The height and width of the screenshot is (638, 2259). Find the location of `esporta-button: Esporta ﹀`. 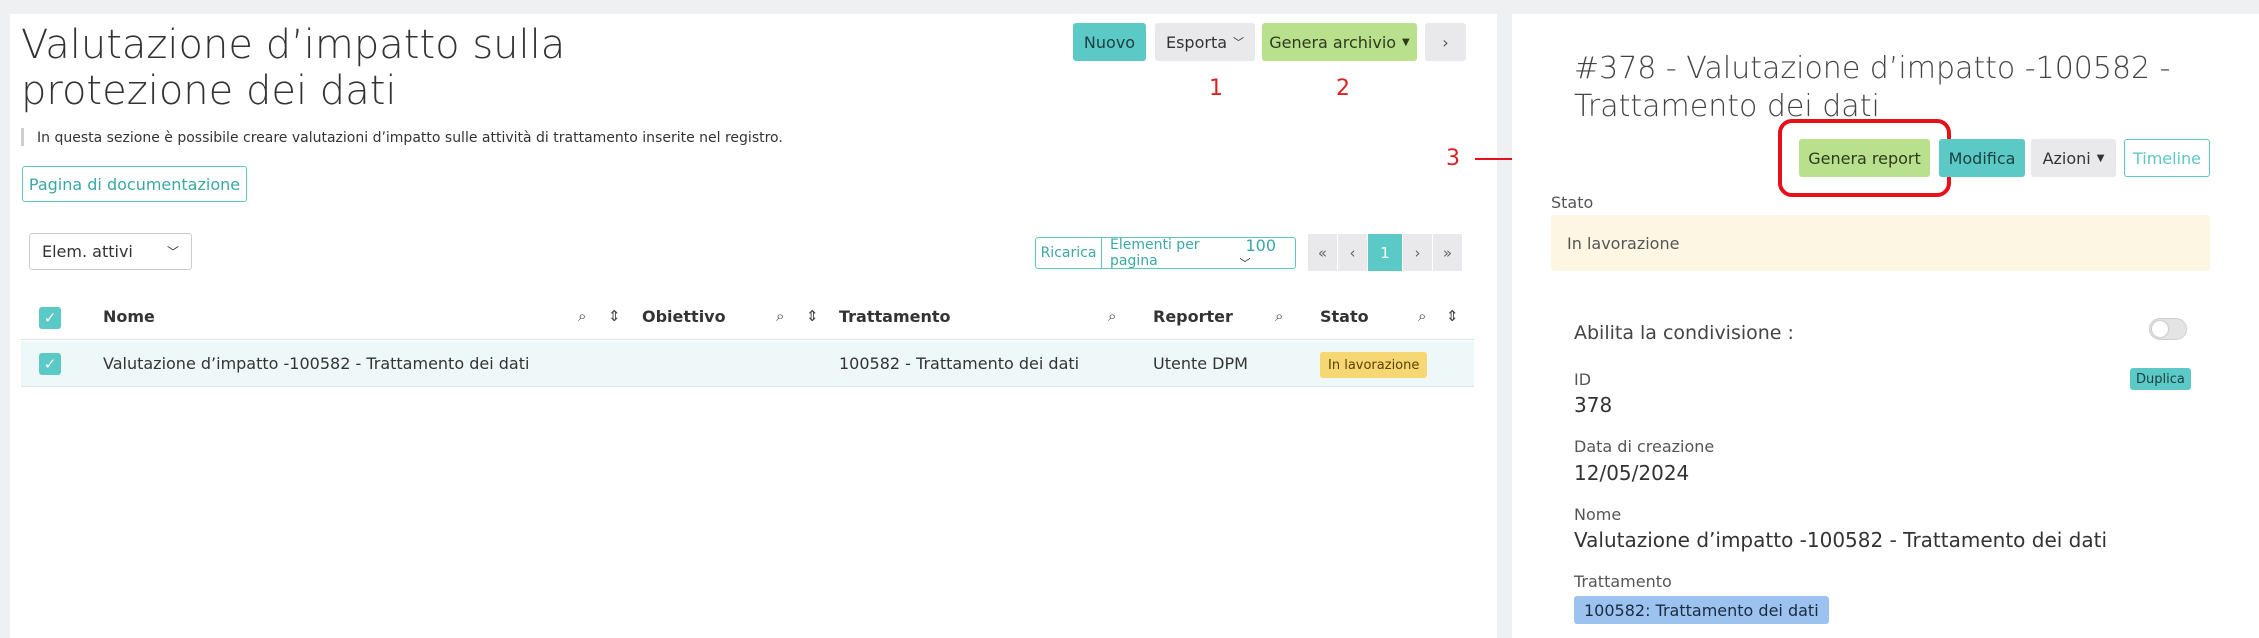

esporta-button: Esporta ﹀ is located at coordinates (1205, 42).